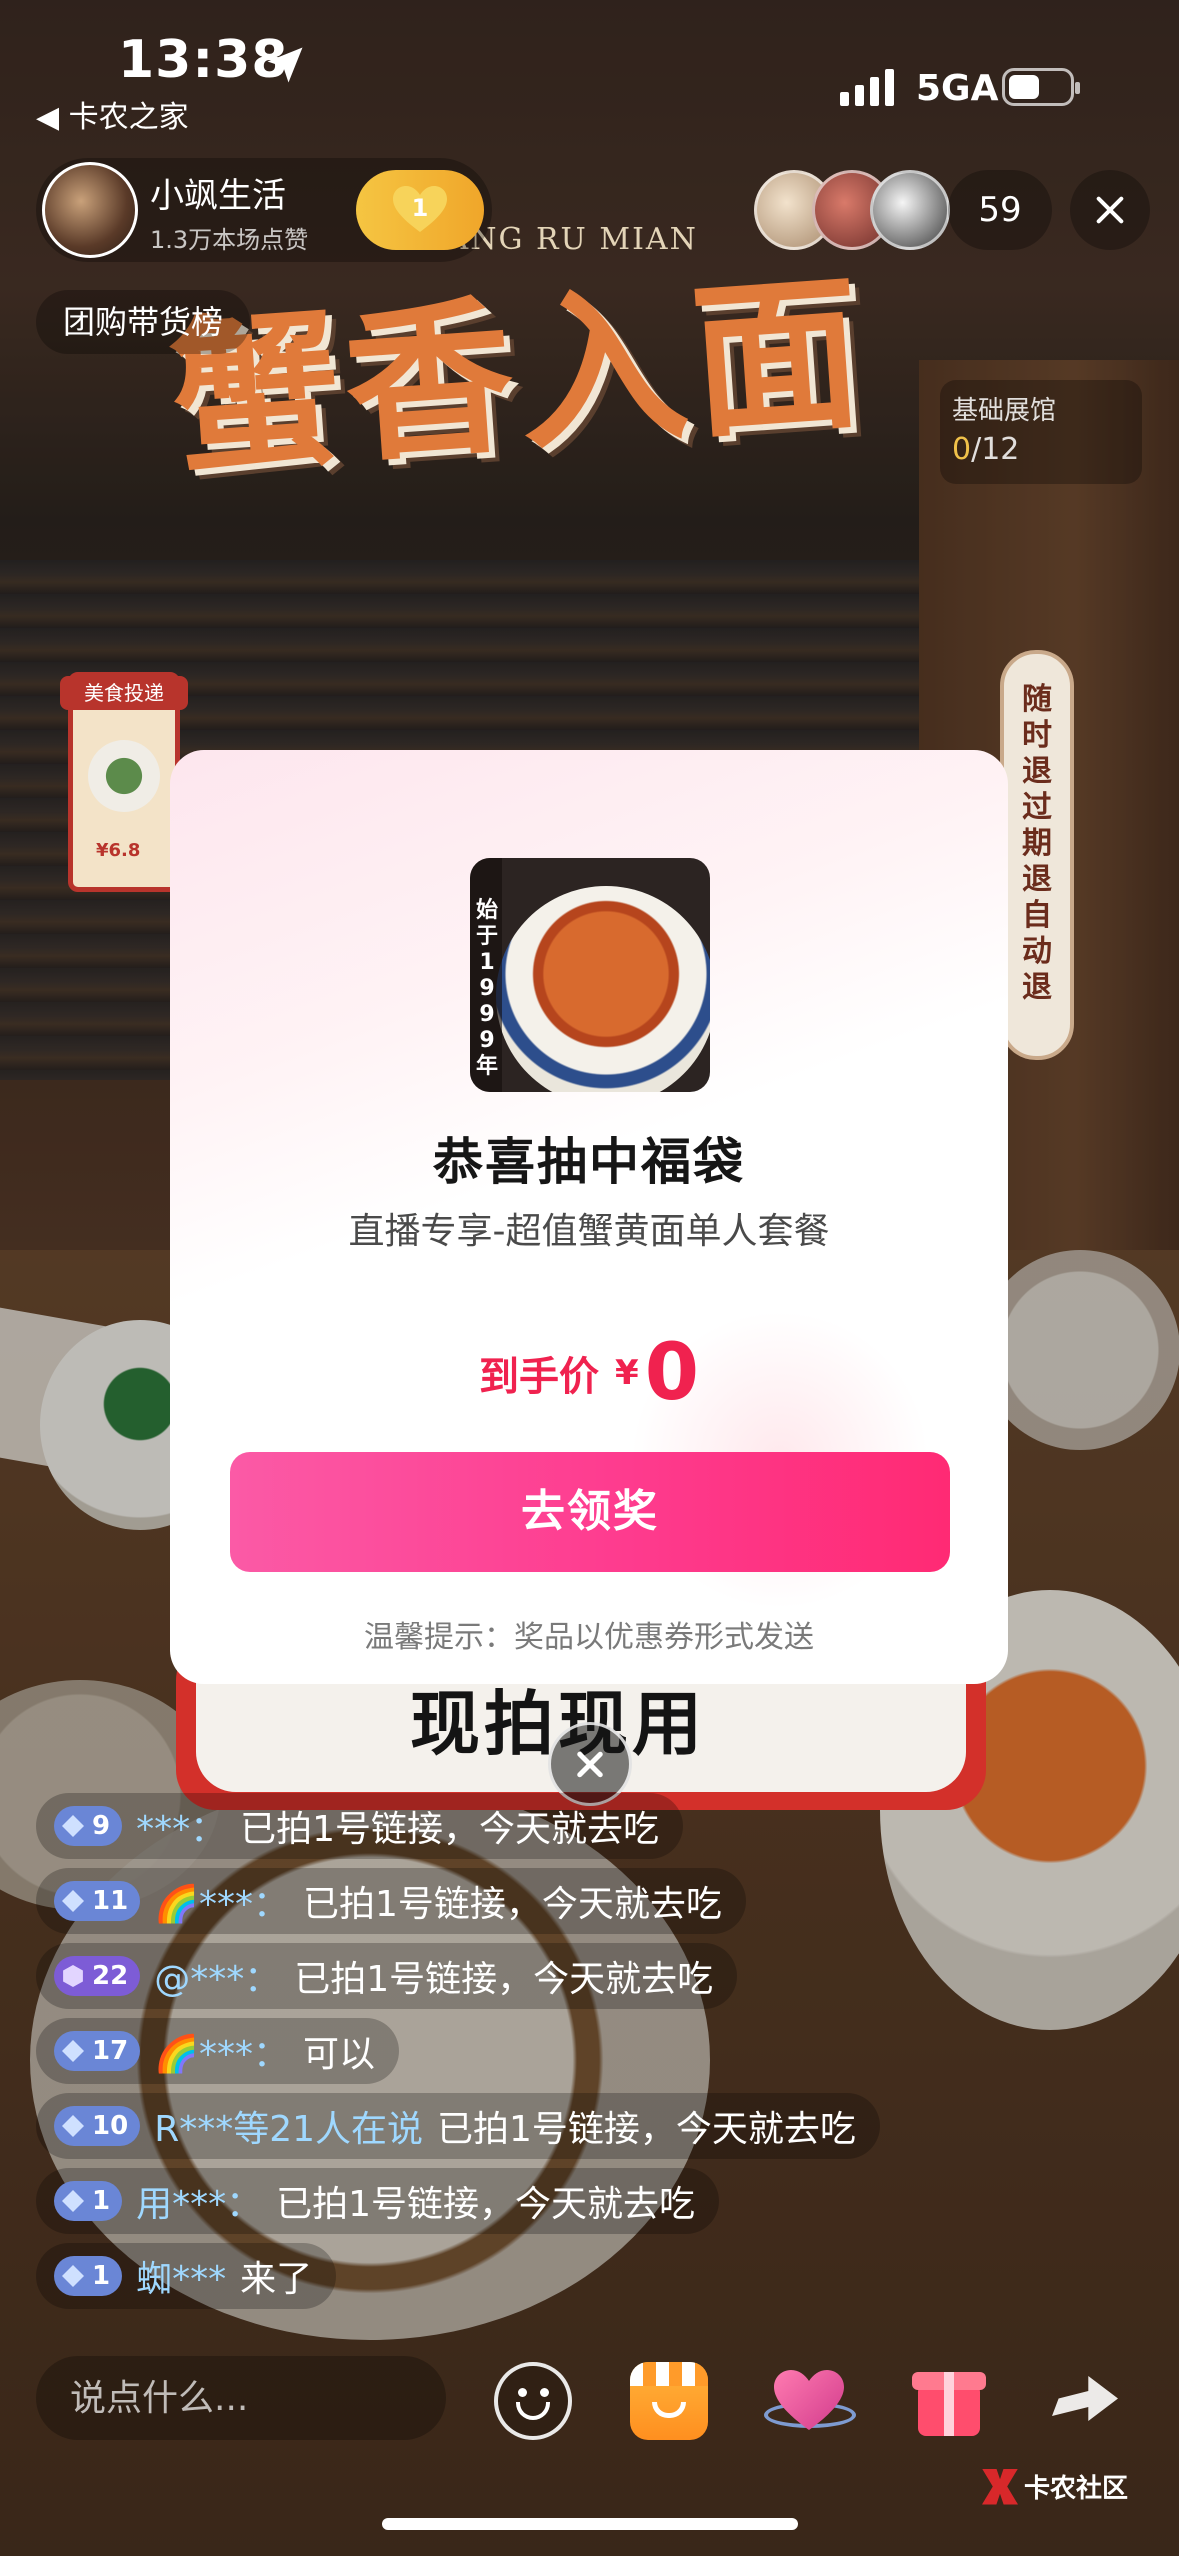 This screenshot has height=2556, width=1179. Describe the element at coordinates (1037, 843) in the screenshot. I see `refund-sign-text: 随时退 过期退 自动退` at that location.